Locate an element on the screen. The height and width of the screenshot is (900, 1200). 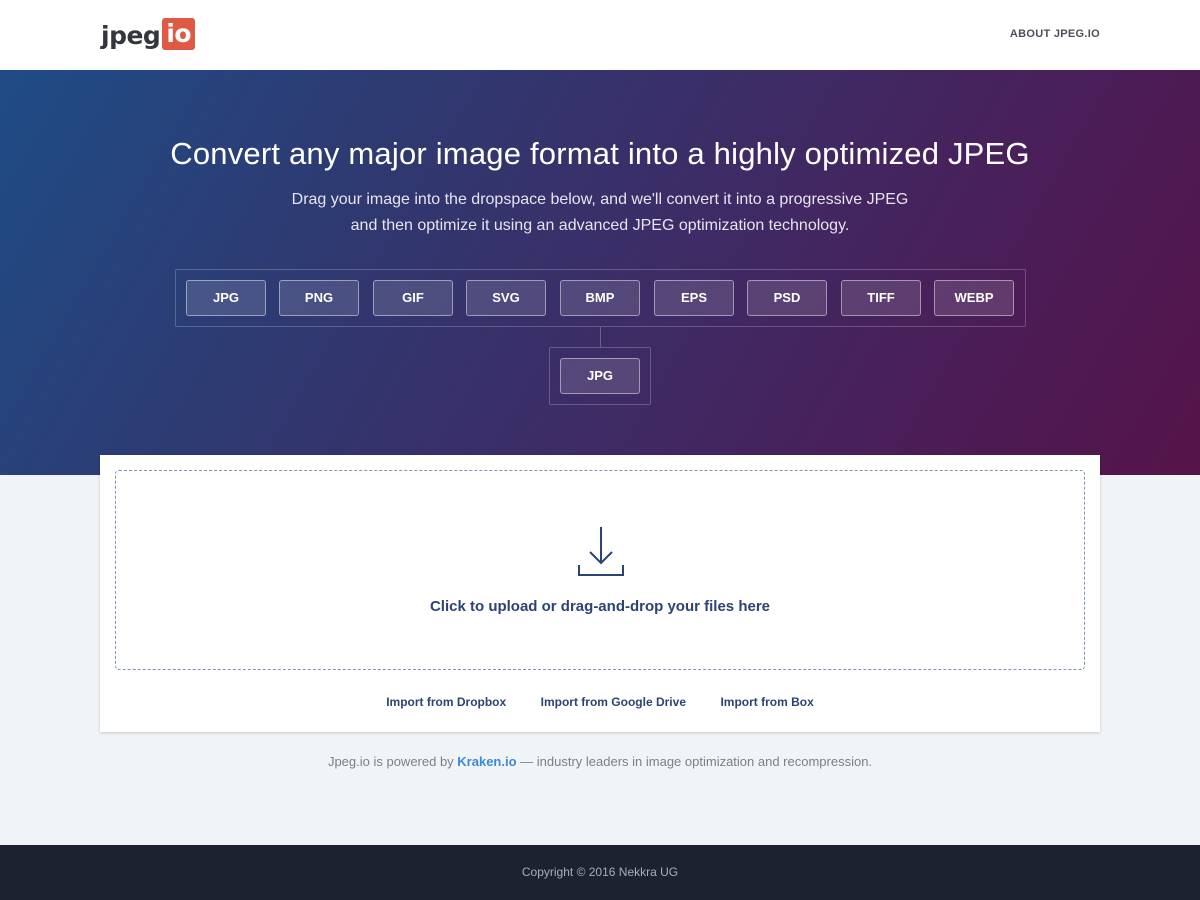
output-format-group: JPG is located at coordinates (600, 376).